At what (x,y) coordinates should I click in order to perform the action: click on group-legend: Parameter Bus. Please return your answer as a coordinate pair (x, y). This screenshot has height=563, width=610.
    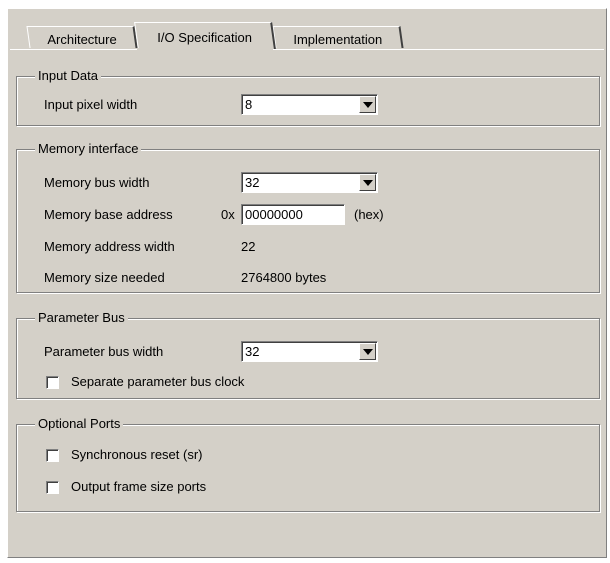
    Looking at the image, I should click on (81, 318).